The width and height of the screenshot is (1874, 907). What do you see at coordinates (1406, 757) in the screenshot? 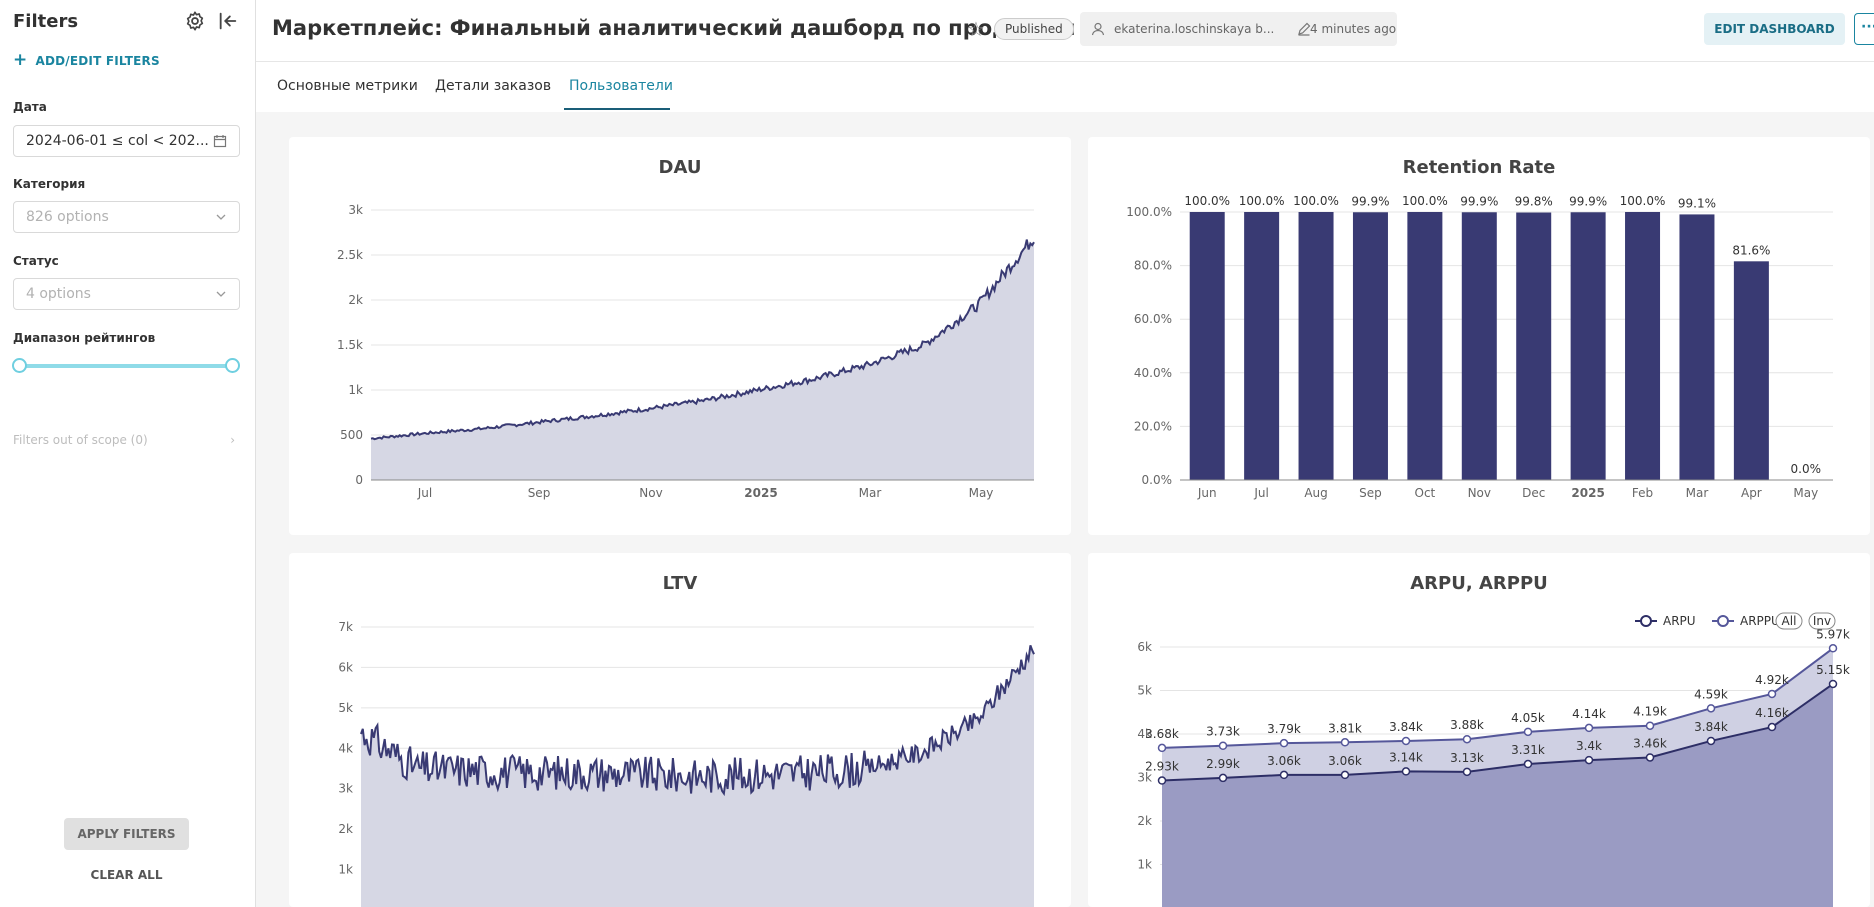
I see `arpu-data-label: 3.14k` at bounding box center [1406, 757].